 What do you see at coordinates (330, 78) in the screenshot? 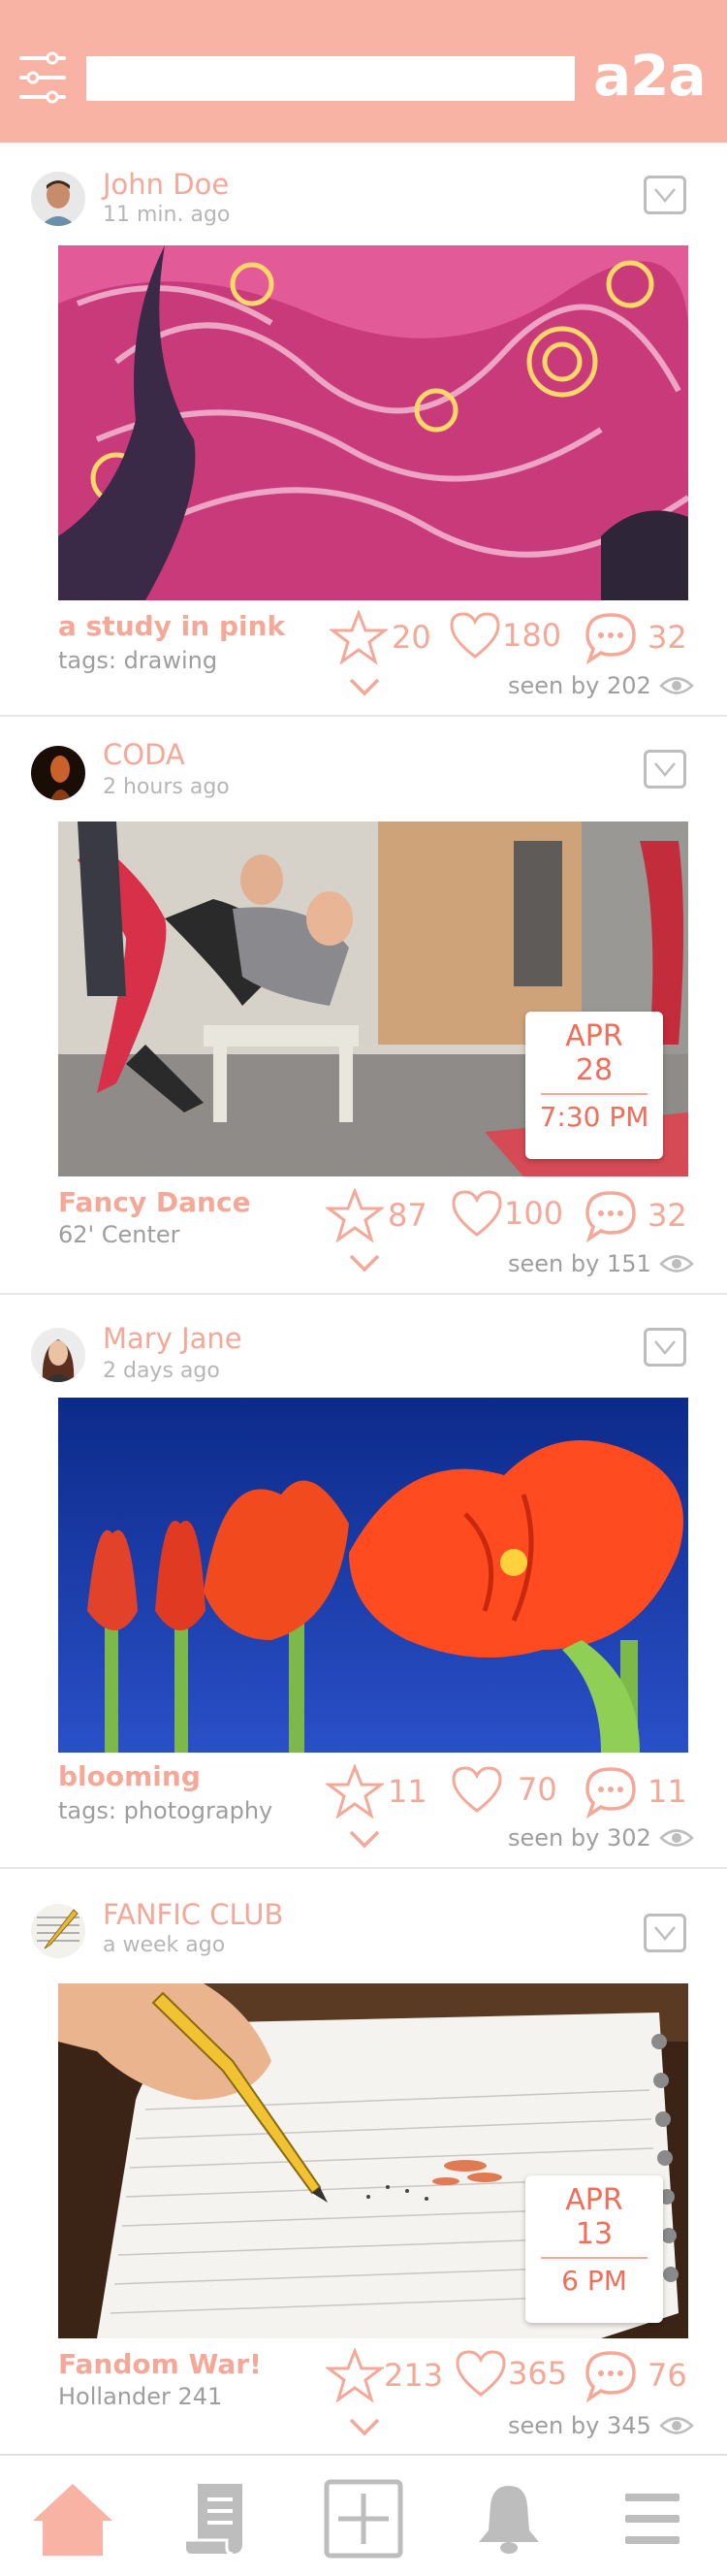
I see `search-input` at bounding box center [330, 78].